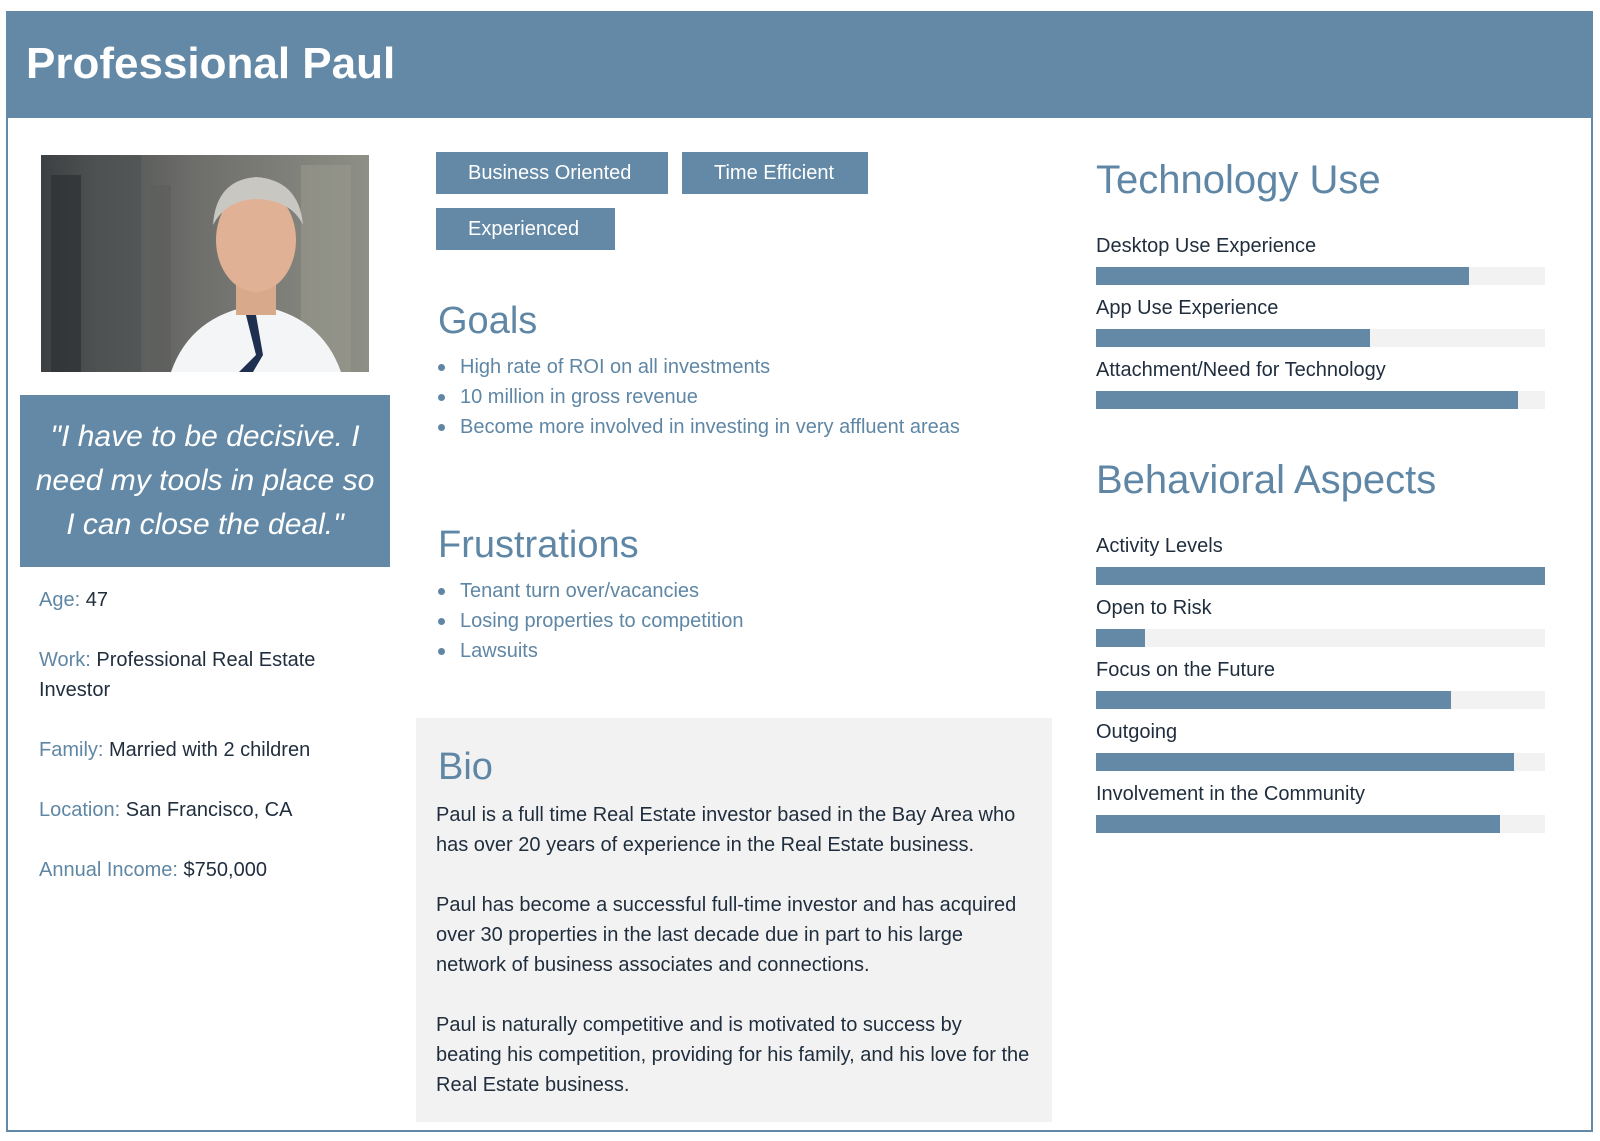  What do you see at coordinates (204, 675) in the screenshot?
I see `fact-work: Work: Professional Real Estate Investor` at bounding box center [204, 675].